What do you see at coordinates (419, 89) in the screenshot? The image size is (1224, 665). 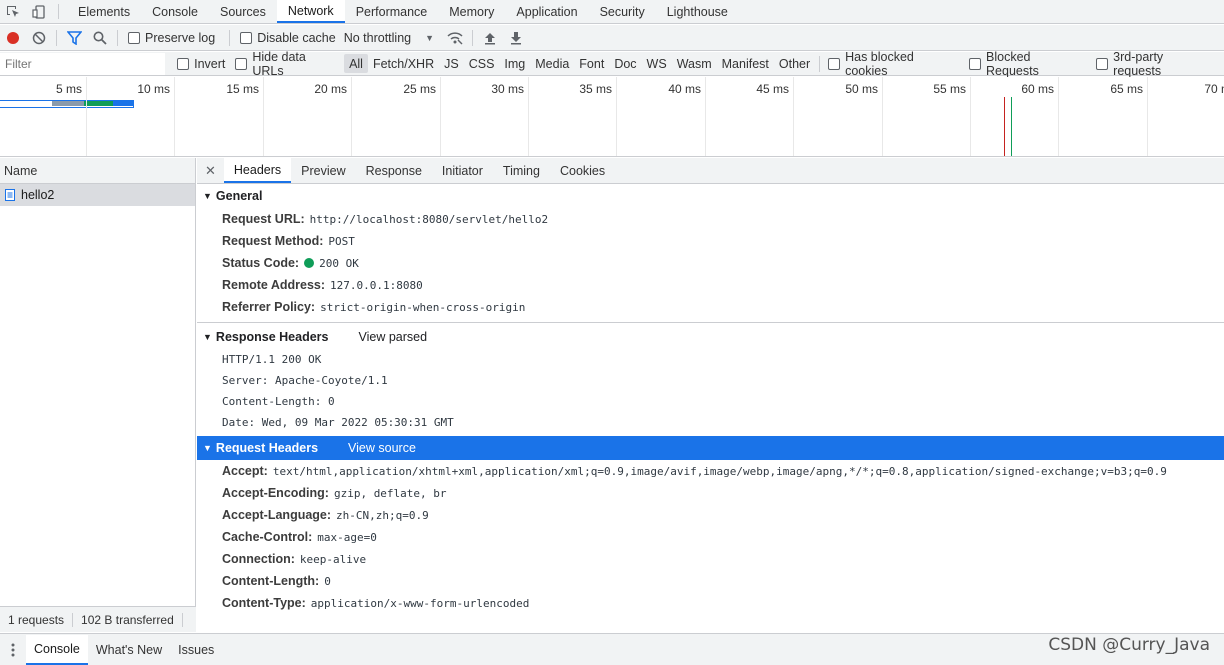 I see `timeline-tick-label: 25 ms` at bounding box center [419, 89].